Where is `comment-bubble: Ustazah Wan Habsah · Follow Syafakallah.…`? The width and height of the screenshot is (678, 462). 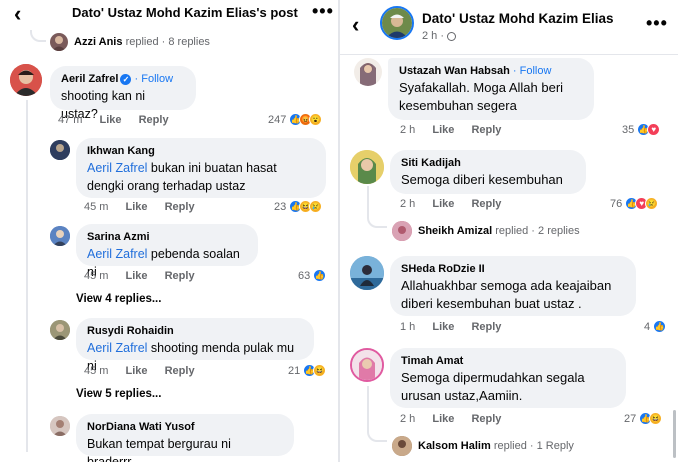
comment-bubble: Ustazah Wan Habsah · Follow Syafakallah.… is located at coordinates (491, 89).